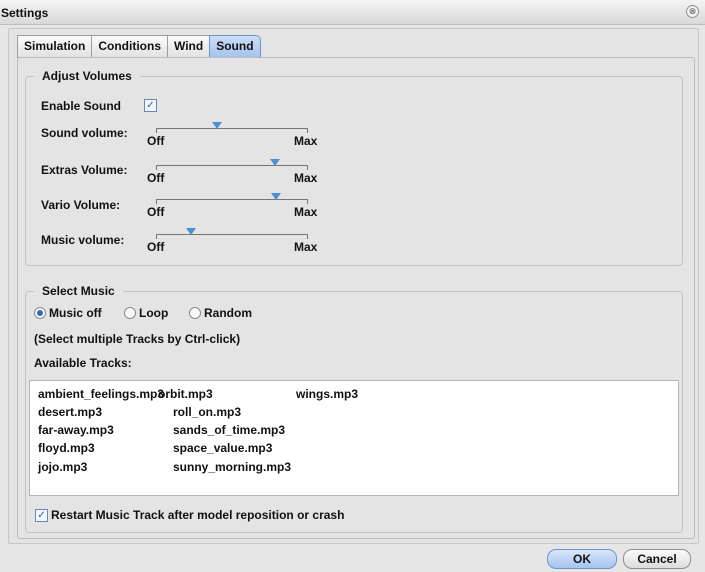 This screenshot has height=572, width=705. What do you see at coordinates (195, 313) in the screenshot?
I see `random-radio` at bounding box center [195, 313].